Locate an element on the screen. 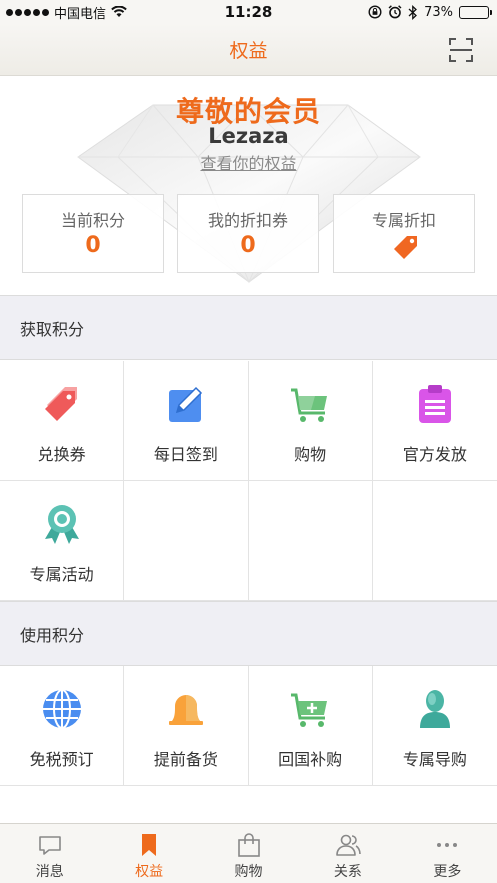 Image resolution: width=497 pixels, height=883 pixels. tab-label: 权益 is located at coordinates (149, 872).